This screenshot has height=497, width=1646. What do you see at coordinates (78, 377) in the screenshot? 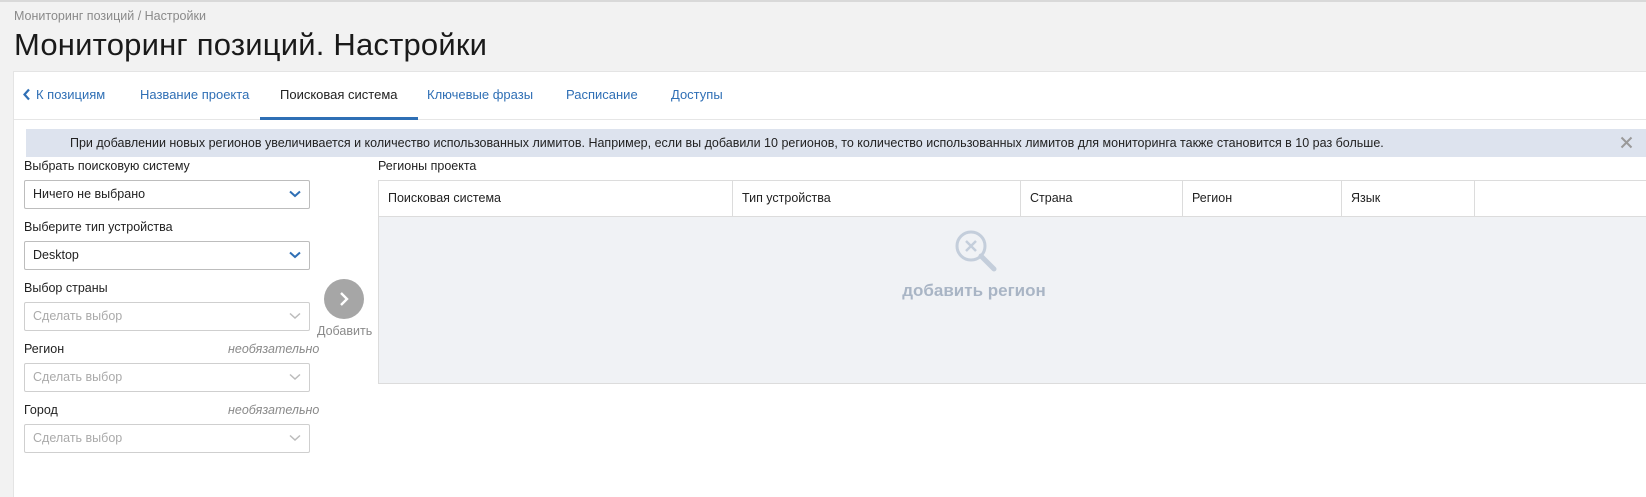
I see `region-placeholder: Сделать выбор` at bounding box center [78, 377].